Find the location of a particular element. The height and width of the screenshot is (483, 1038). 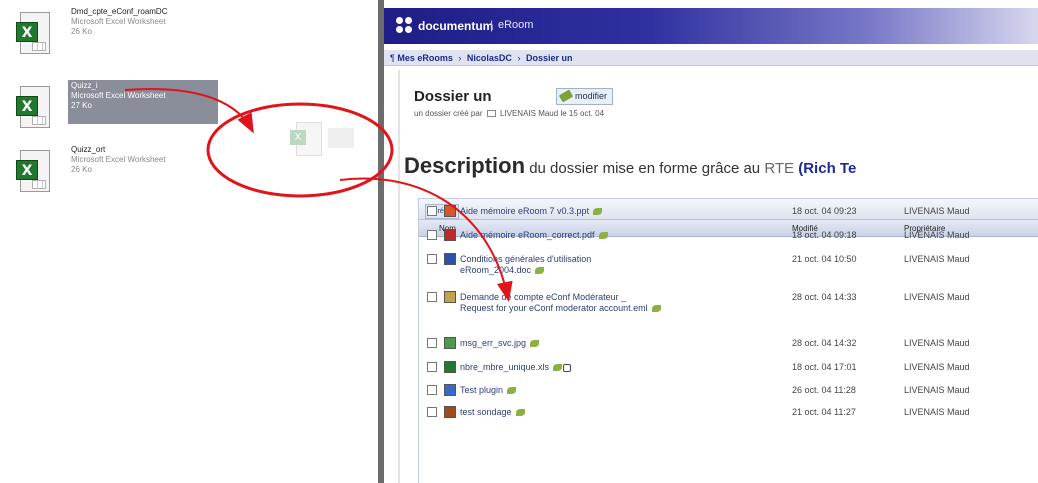

file-name-line: Demande de compte eConf Modérateur _ is located at coordinates (543, 297).